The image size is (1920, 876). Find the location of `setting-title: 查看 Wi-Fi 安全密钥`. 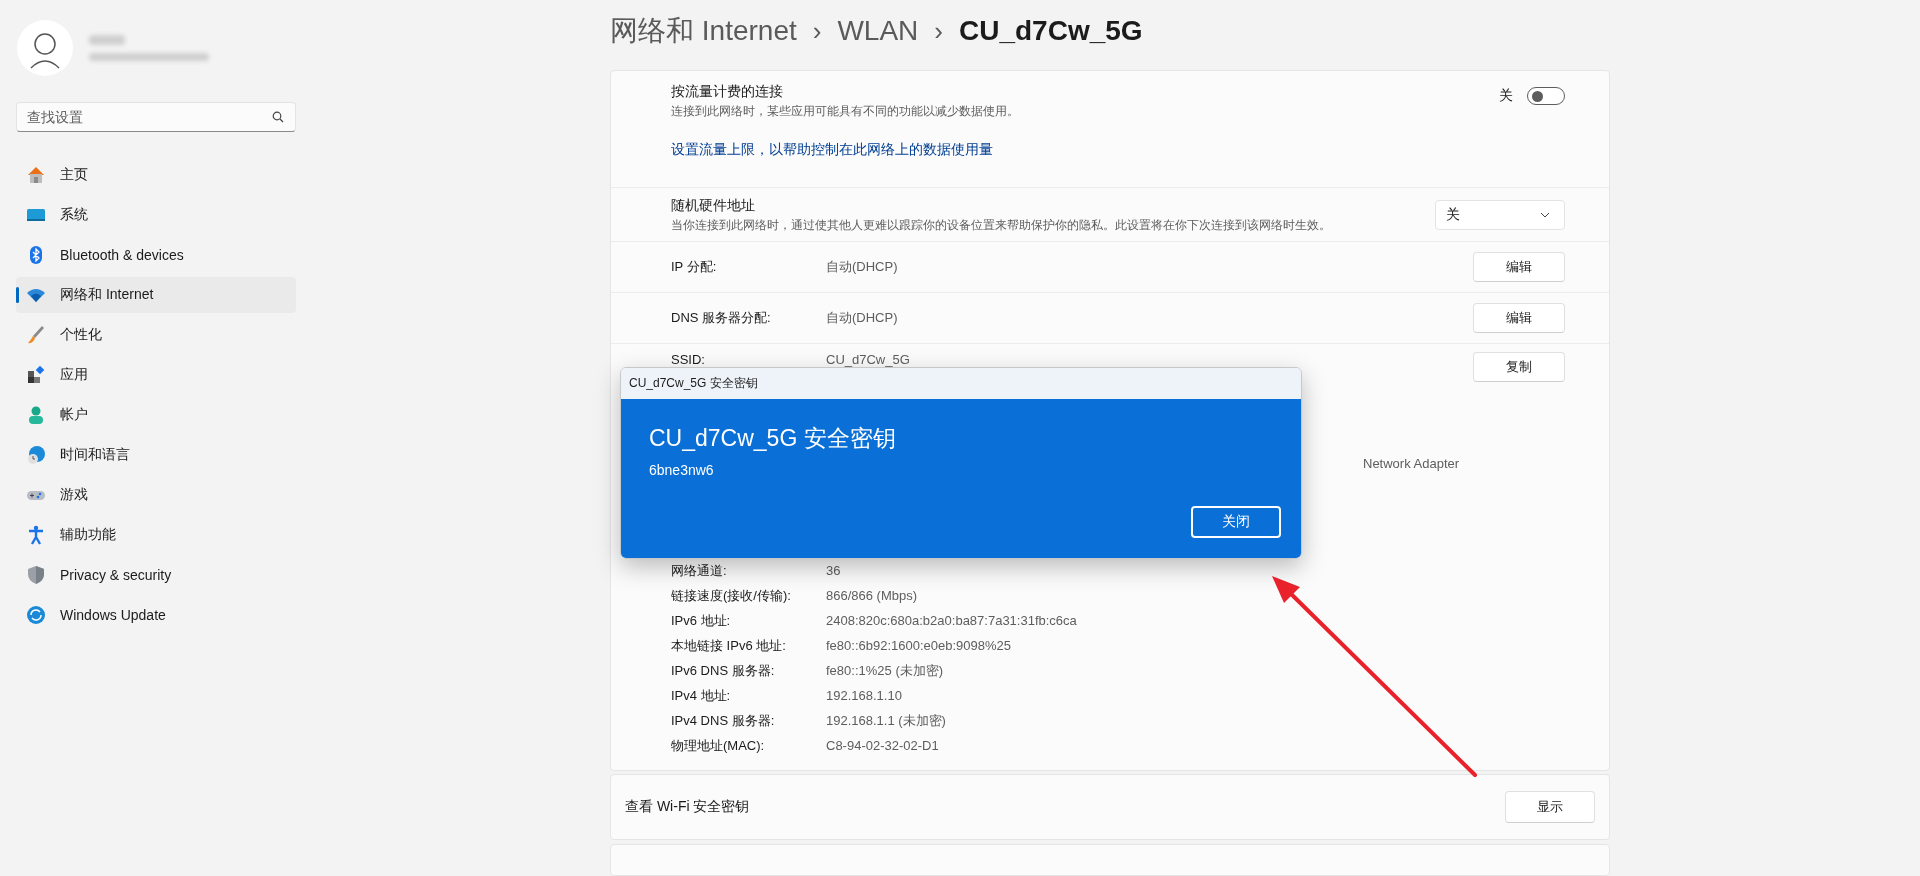

setting-title: 查看 Wi-Fi 安全密钥 is located at coordinates (687, 807).